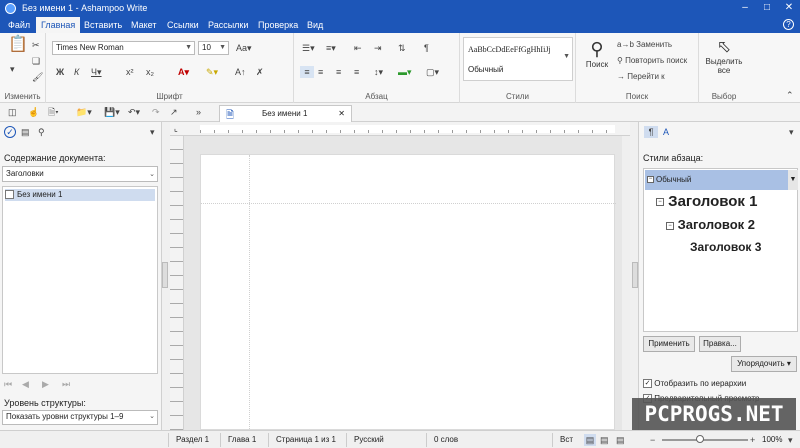 The image size is (800, 448). What do you see at coordinates (772, 439) in the screenshot?
I see `status-zoom: 100%` at bounding box center [772, 439].